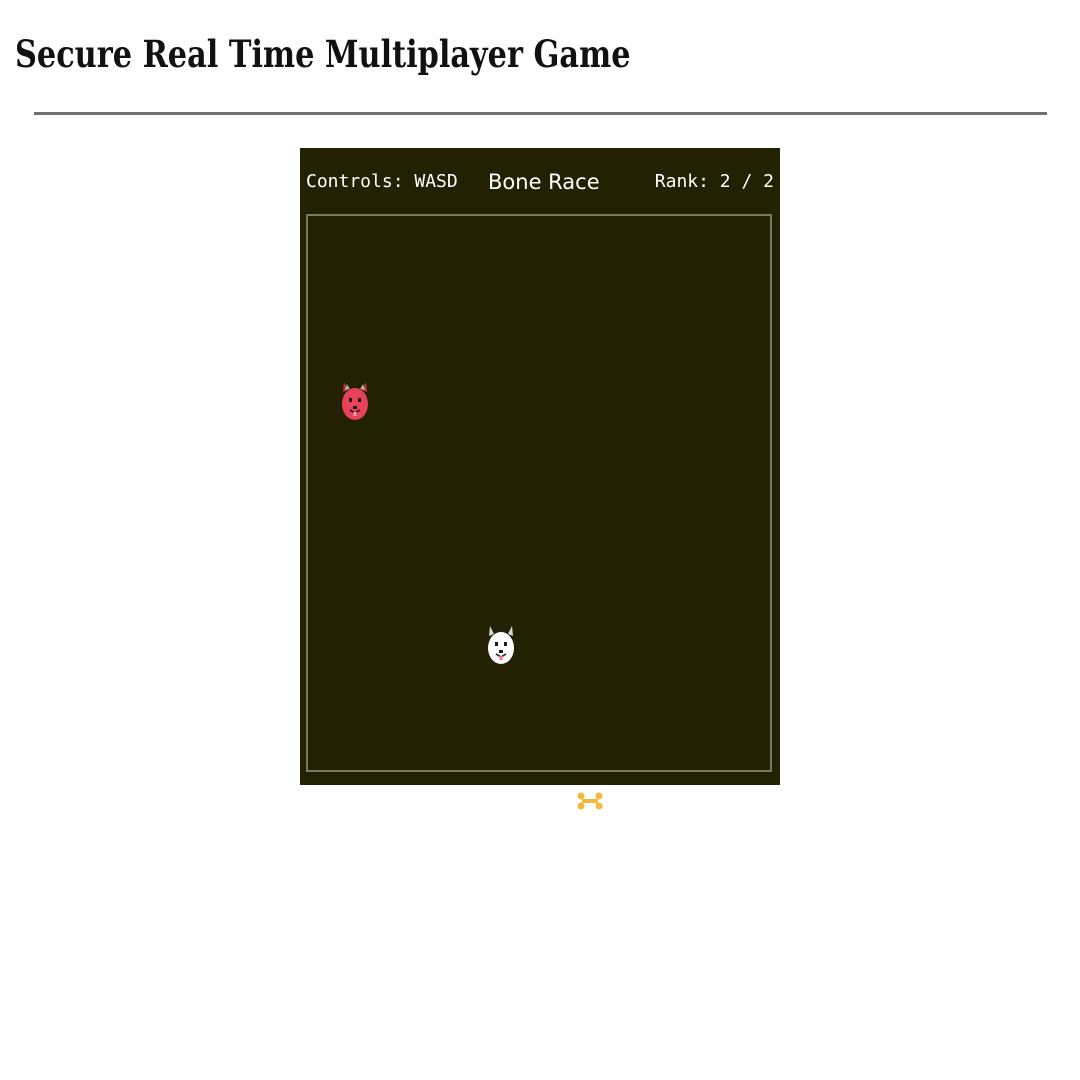  What do you see at coordinates (544, 182) in the screenshot?
I see `game-title: Bone Race` at bounding box center [544, 182].